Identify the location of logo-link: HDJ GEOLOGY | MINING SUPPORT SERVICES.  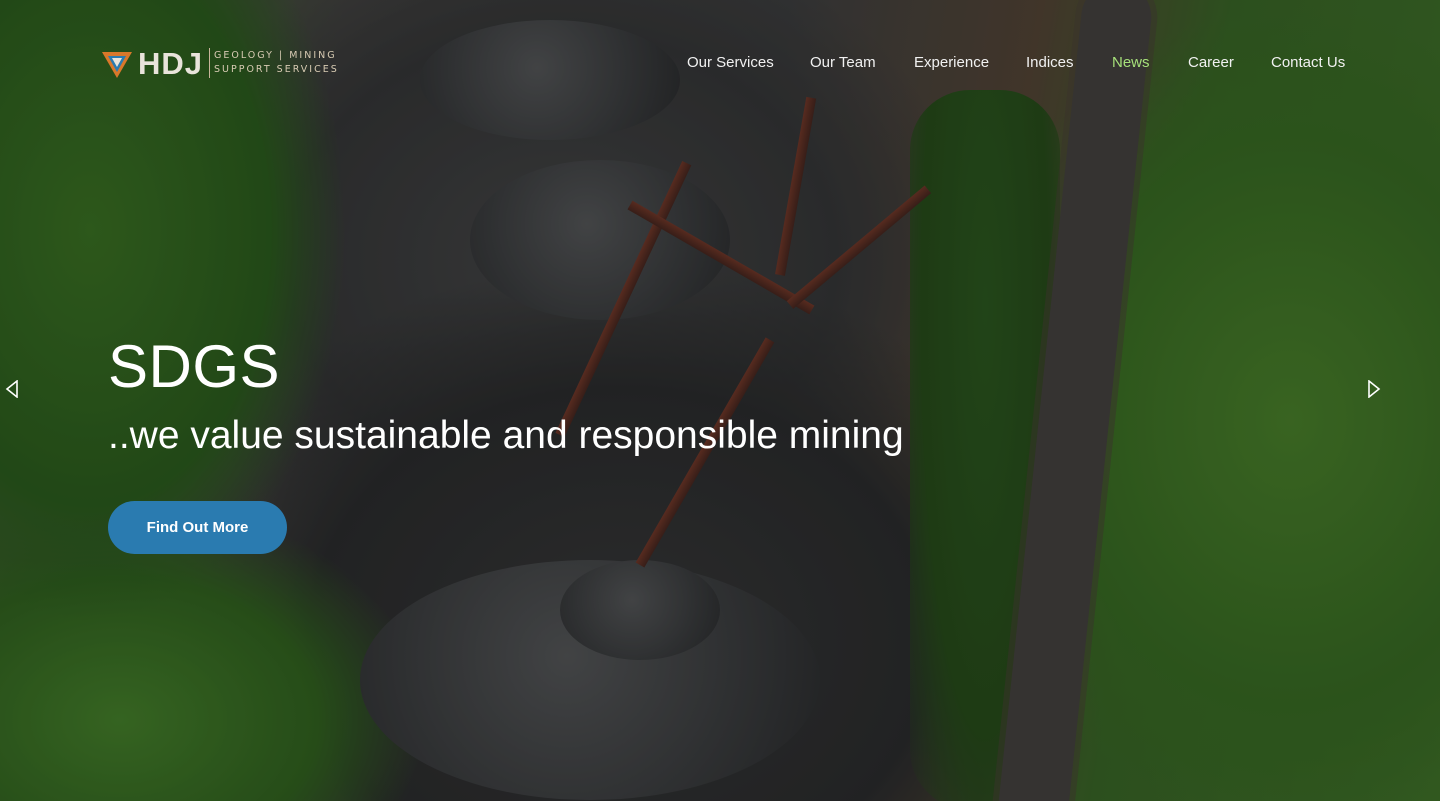
(219, 63).